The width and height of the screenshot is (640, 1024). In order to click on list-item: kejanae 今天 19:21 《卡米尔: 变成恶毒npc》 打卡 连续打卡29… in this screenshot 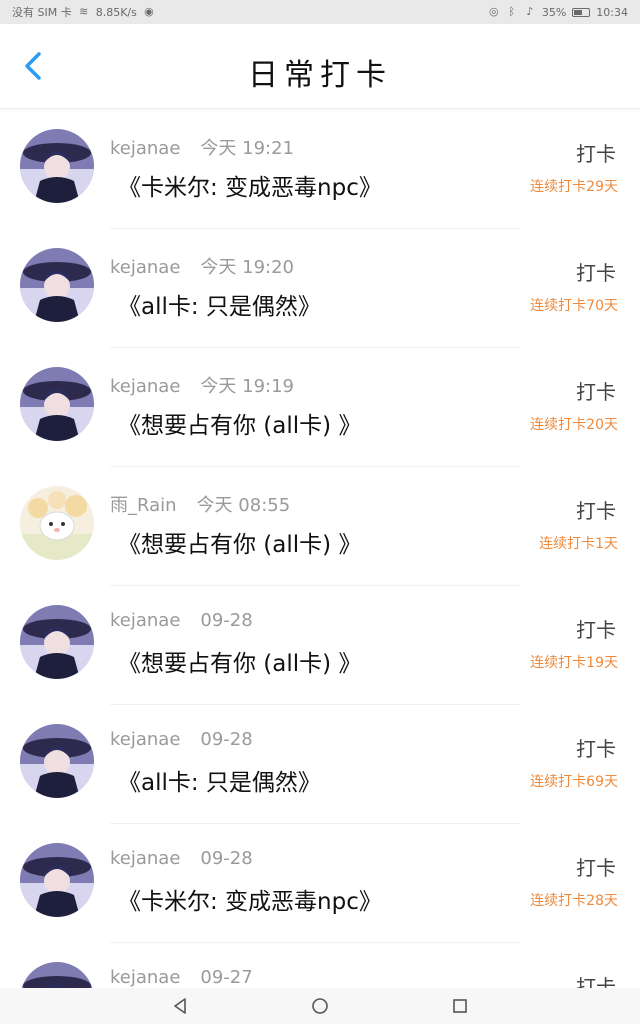, I will do `click(320, 169)`.